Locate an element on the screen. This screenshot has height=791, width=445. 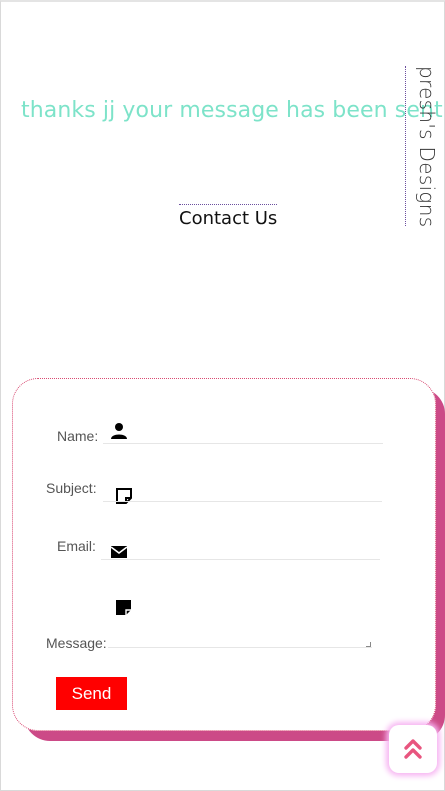
brand-name: presh's Designs is located at coordinates (427, 146).